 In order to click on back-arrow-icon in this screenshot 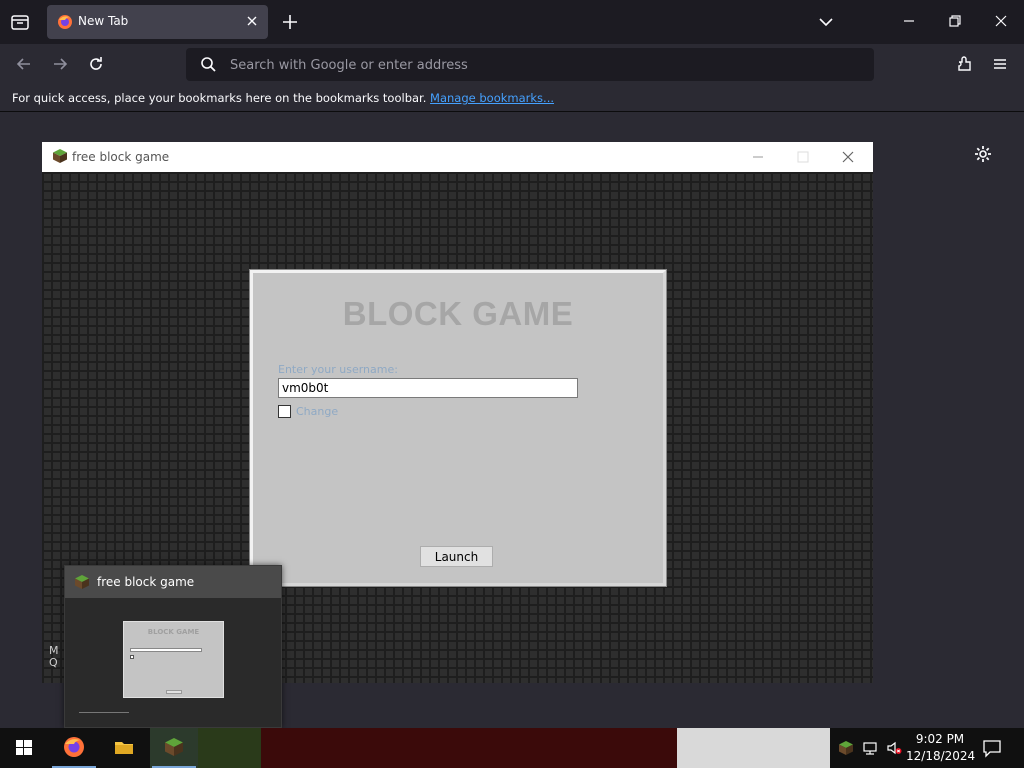, I will do `click(24, 64)`.